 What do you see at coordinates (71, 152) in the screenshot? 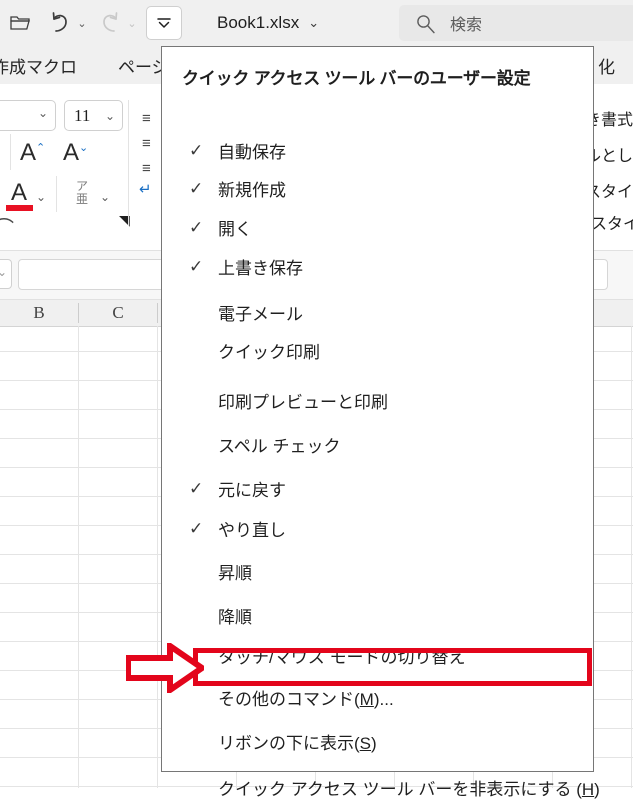
I see `shrink-font-label: A` at bounding box center [71, 152].